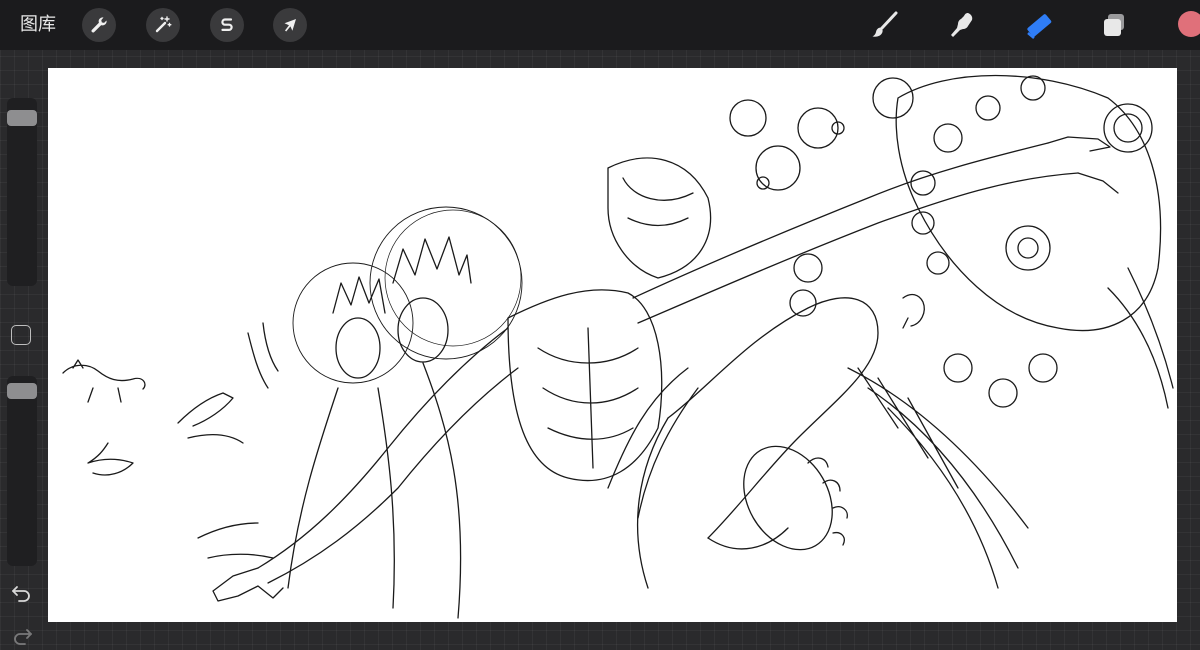 The image size is (1200, 650). I want to click on eraser-tool-button, so click(1038, 25).